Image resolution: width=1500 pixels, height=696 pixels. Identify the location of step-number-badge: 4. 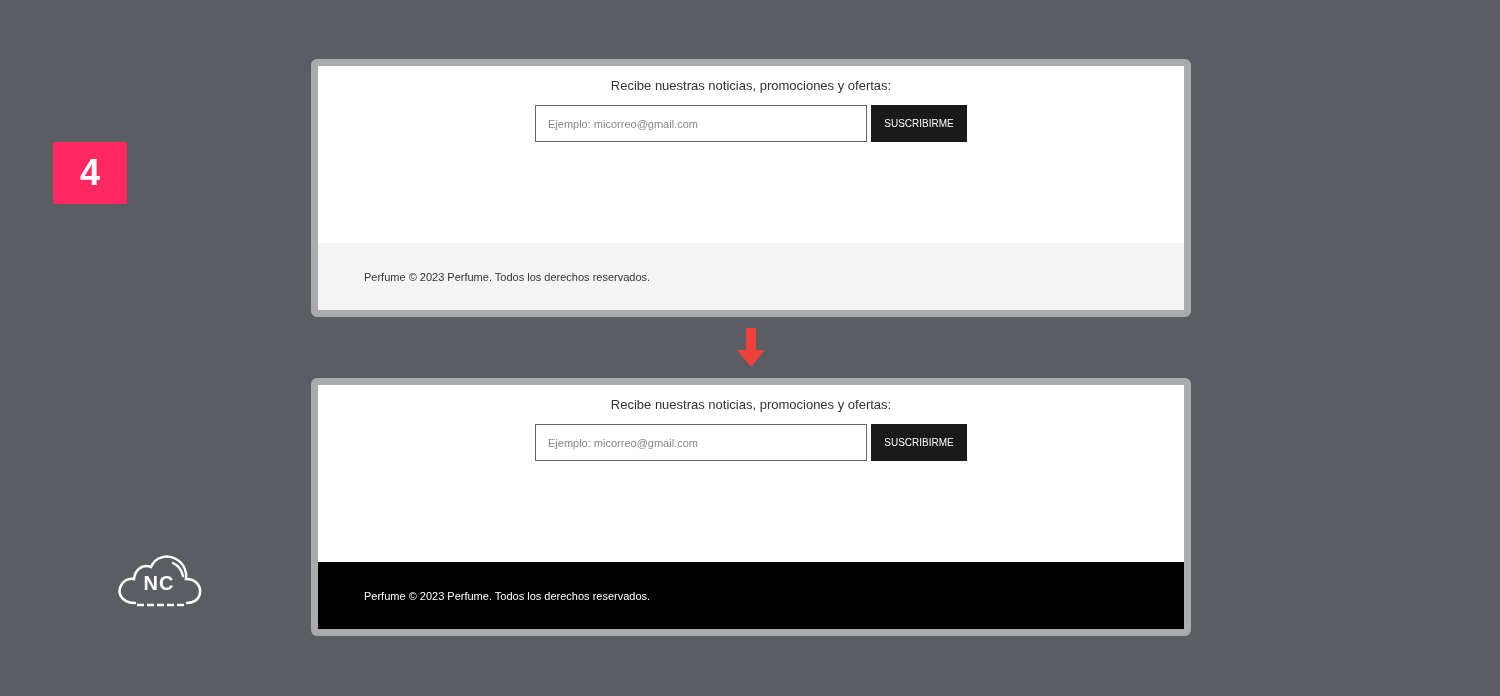
(90, 173).